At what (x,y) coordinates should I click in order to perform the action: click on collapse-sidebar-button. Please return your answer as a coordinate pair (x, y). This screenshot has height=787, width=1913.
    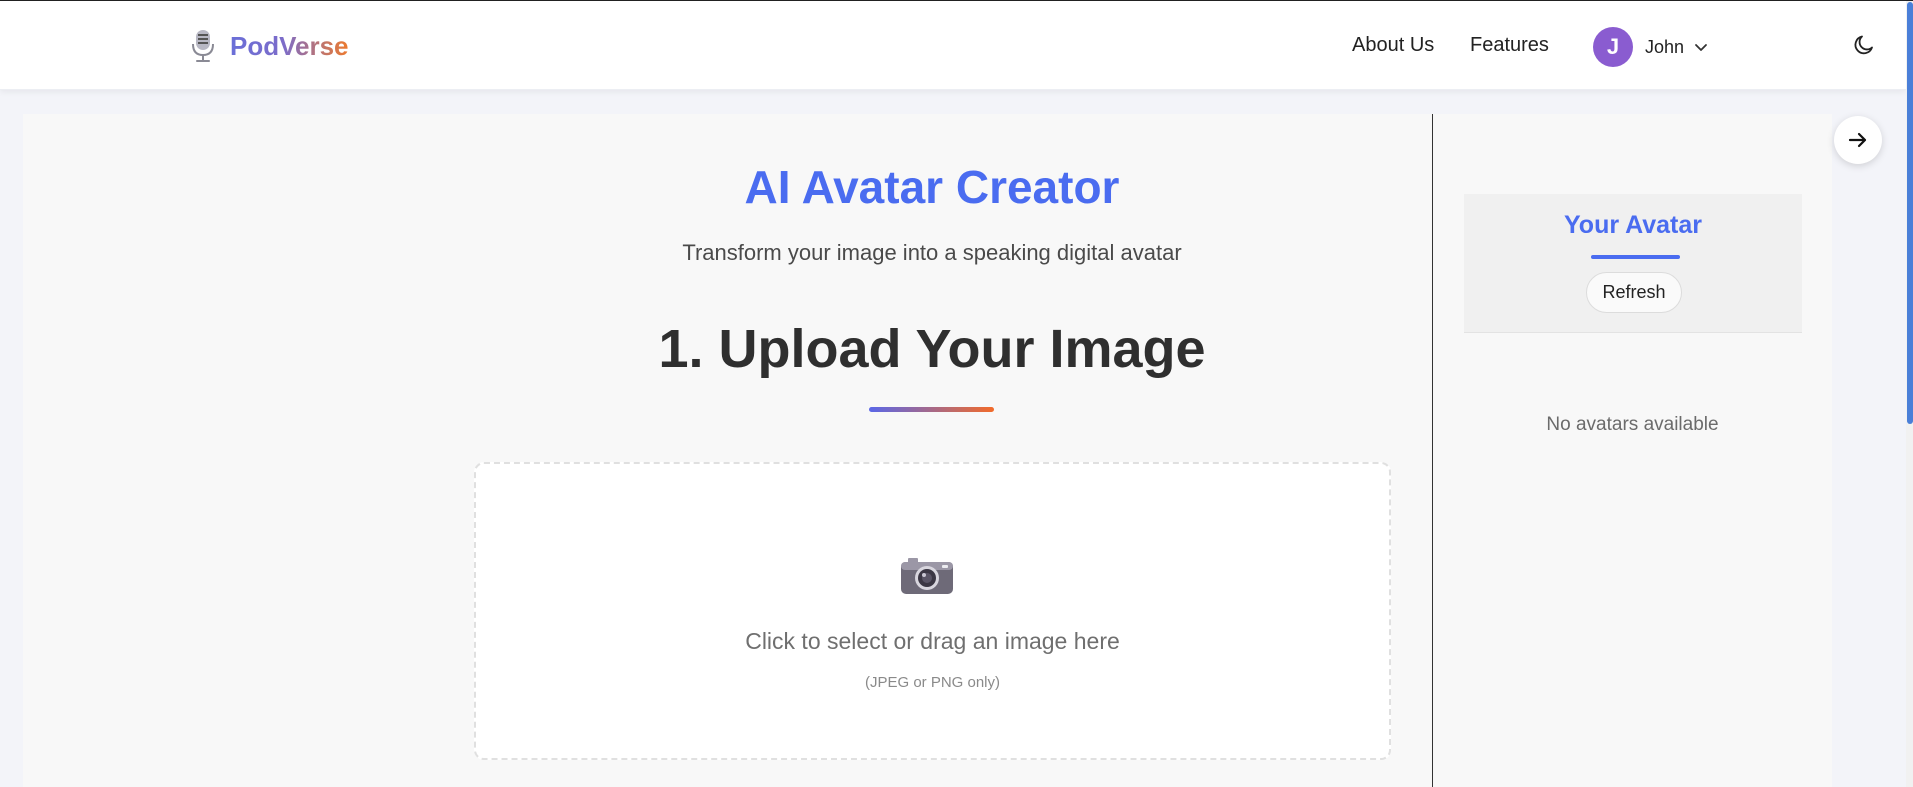
    Looking at the image, I should click on (1858, 140).